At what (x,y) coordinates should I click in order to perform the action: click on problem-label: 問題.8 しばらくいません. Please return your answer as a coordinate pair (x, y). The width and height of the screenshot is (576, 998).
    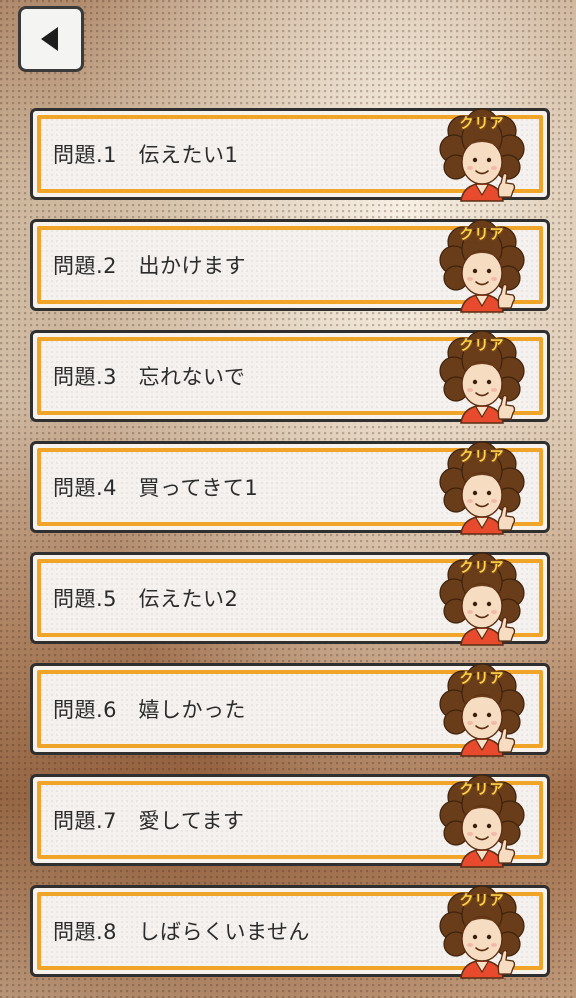
    Looking at the image, I should click on (181, 932).